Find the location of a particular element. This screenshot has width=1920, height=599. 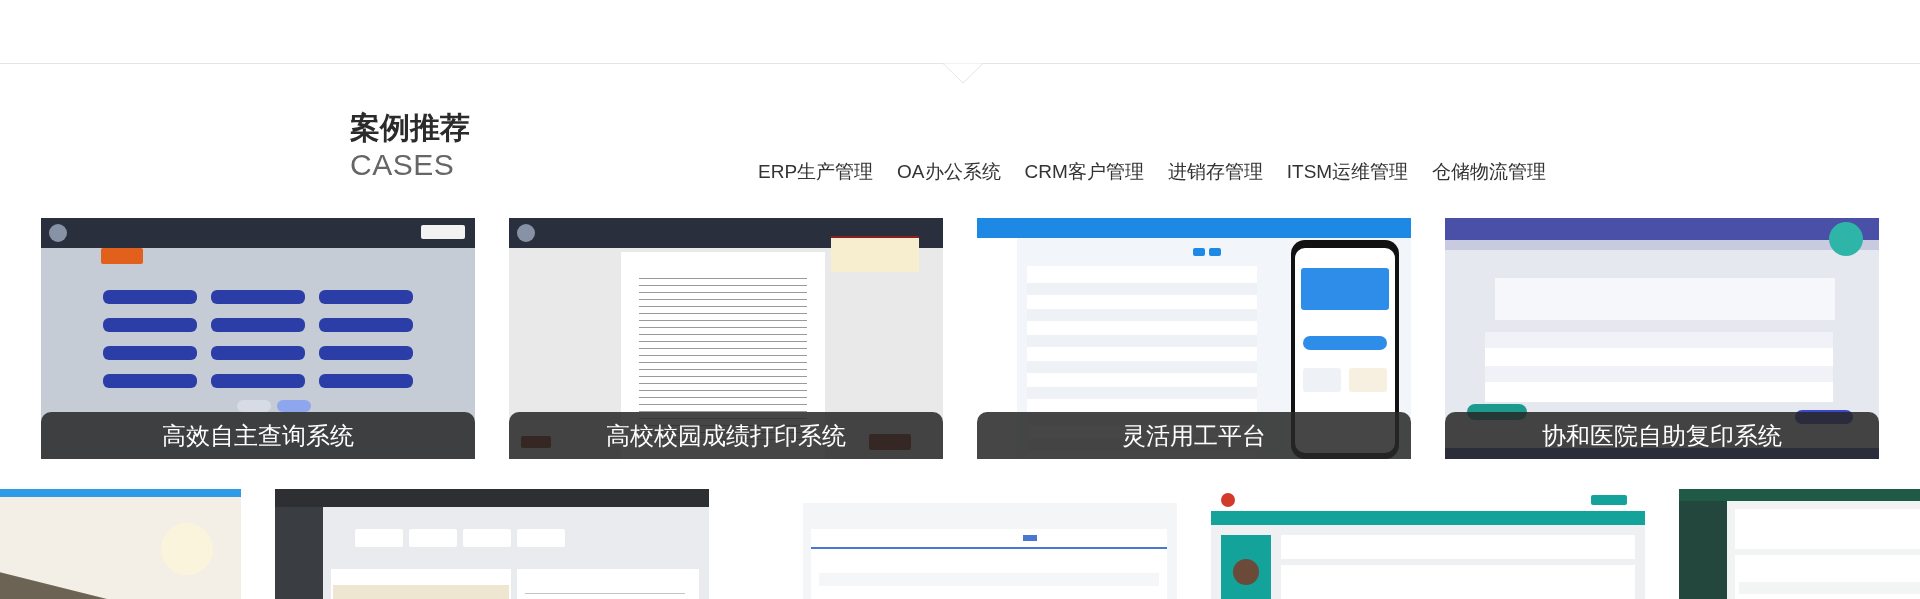

category-tab: OA办公系统 is located at coordinates (949, 172).